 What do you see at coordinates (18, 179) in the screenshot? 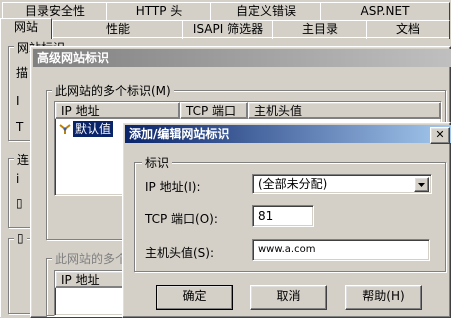
I see `connections-fragment-1: i` at bounding box center [18, 179].